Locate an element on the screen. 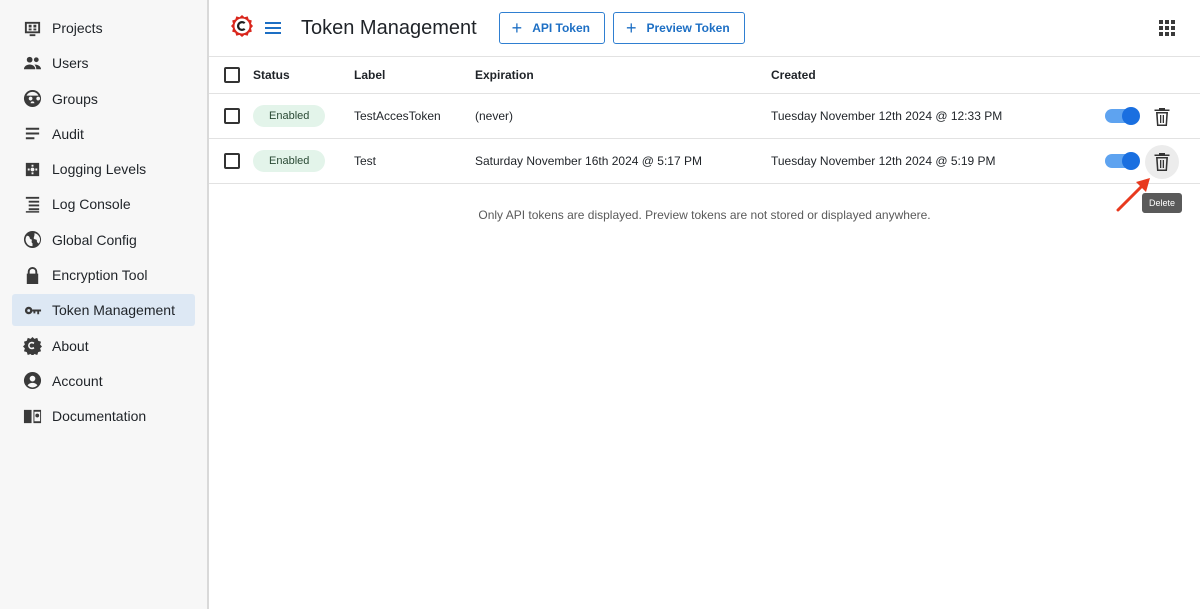  add-api-token-button: + API Token is located at coordinates (551, 28).